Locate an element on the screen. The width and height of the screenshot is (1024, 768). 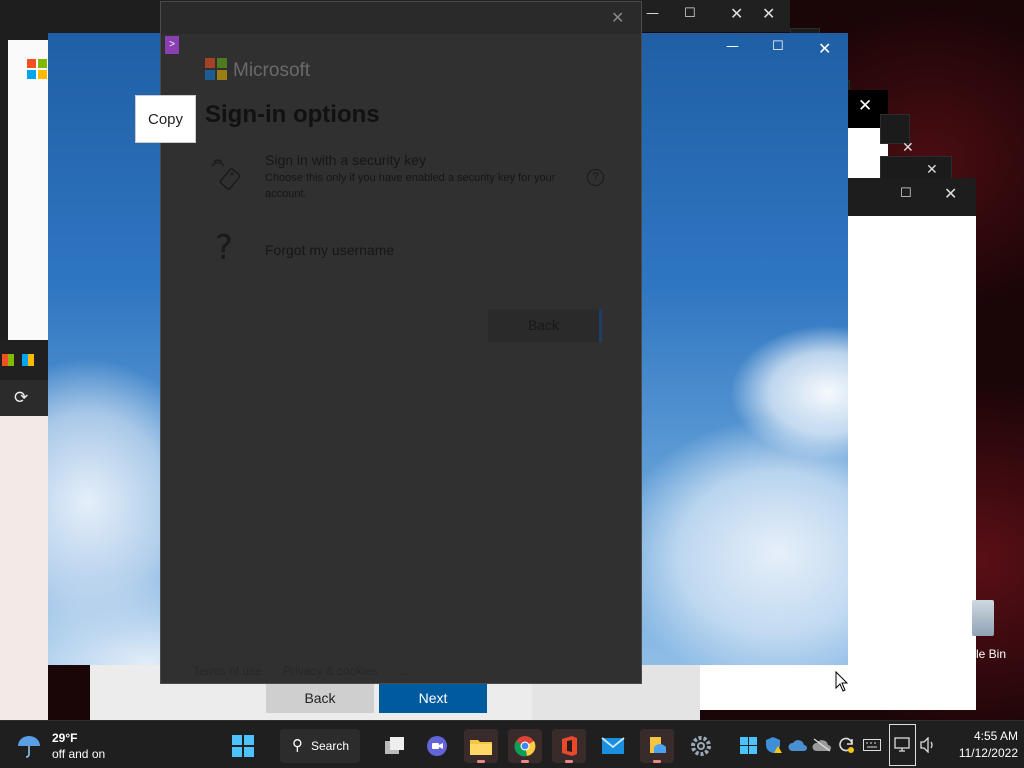
refresh-icon: ⟳ is located at coordinates (21, 398).